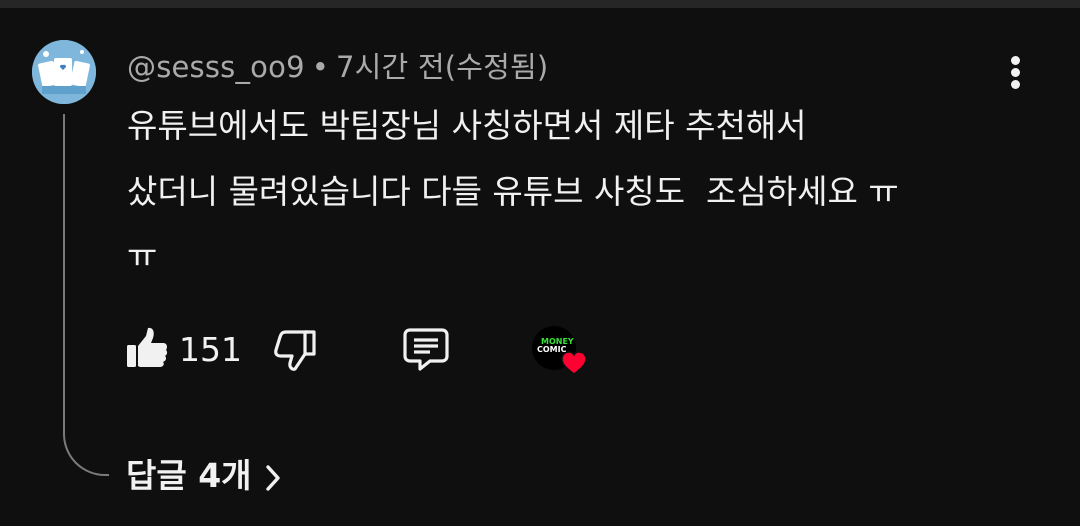 Image resolution: width=1080 pixels, height=526 pixels. I want to click on comment-text-line: 샀더니 물려있습니다 다들 유튜브 사칭도 조심하세요 ㅠ, so click(513, 191).